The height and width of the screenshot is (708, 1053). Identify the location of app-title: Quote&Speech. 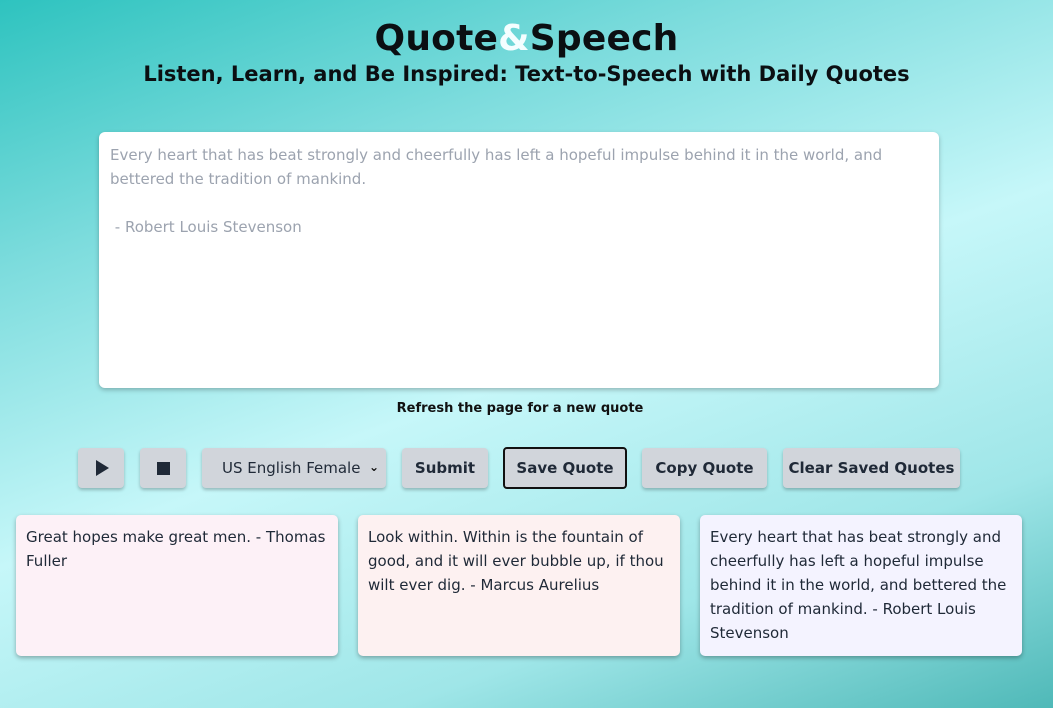
(526, 39).